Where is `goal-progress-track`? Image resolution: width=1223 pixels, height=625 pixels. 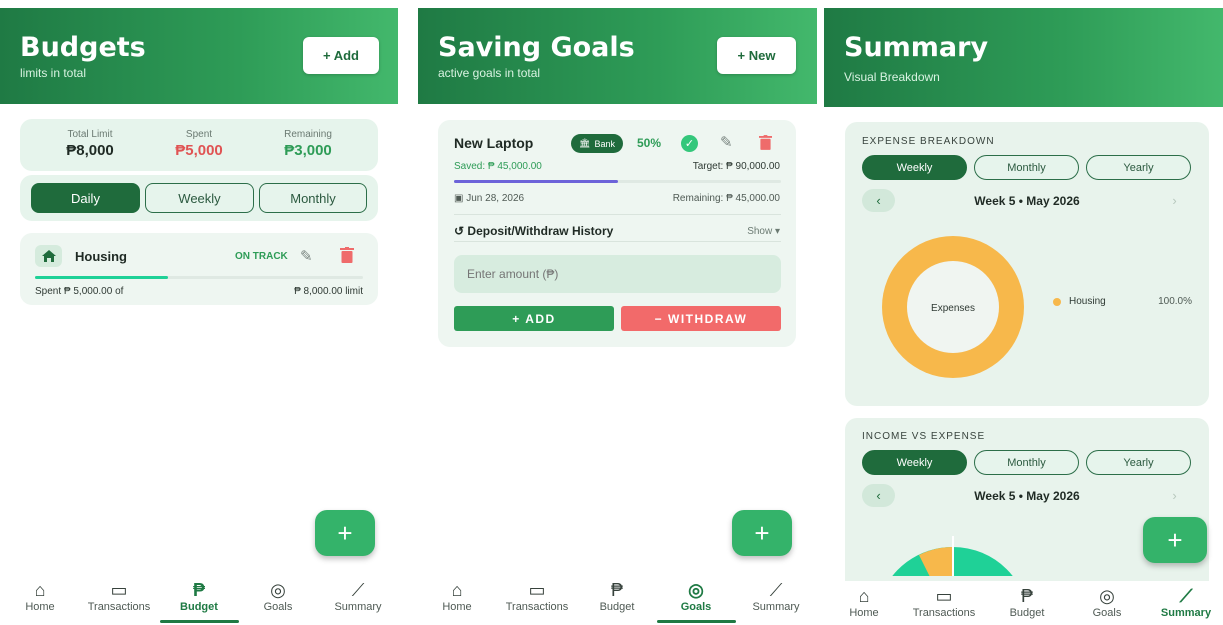 goal-progress-track is located at coordinates (617, 181).